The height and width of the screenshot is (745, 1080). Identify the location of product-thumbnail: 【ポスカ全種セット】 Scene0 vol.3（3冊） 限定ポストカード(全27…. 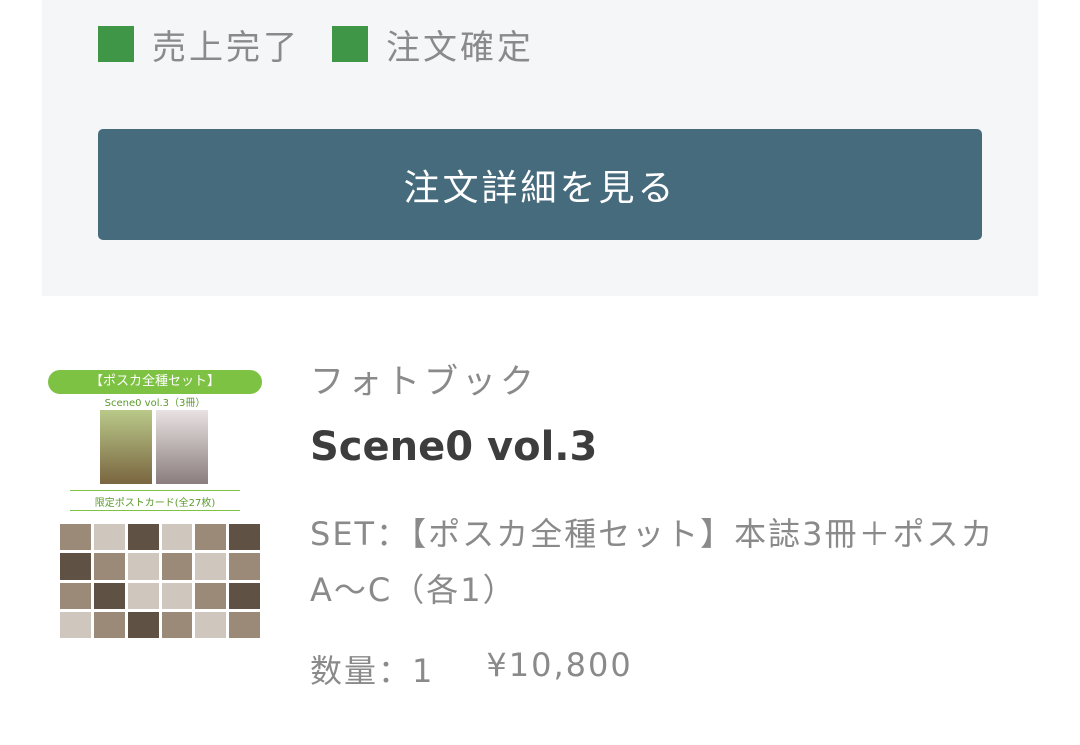
(155, 504).